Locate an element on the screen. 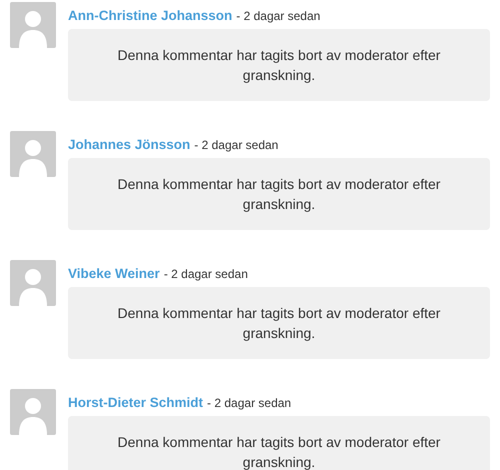 Image resolution: width=500 pixels, height=470 pixels. author-link: Ann-Christine Johansson is located at coordinates (150, 15).